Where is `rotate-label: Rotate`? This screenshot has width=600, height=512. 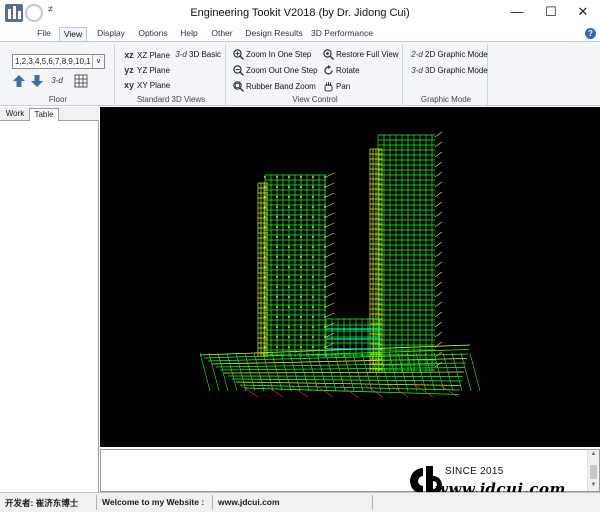
rotate-label: Rotate is located at coordinates (348, 70).